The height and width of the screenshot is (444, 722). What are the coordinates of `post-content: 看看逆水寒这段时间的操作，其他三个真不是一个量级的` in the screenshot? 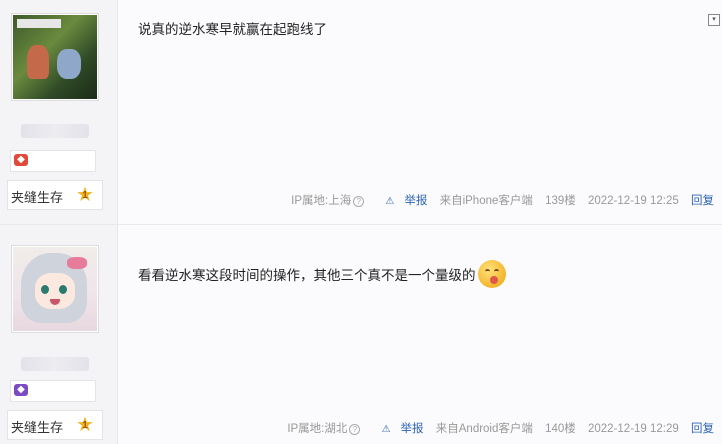 It's located at (322, 274).